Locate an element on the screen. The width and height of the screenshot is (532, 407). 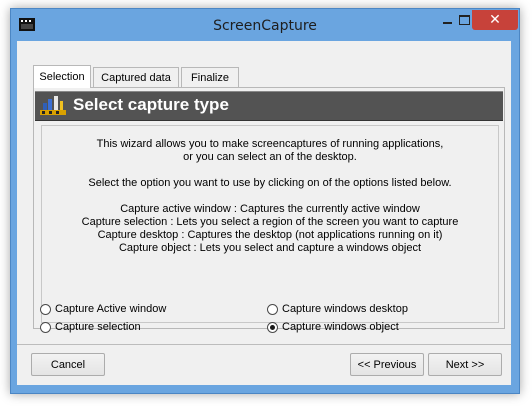
maximize-icon is located at coordinates (464, 20).